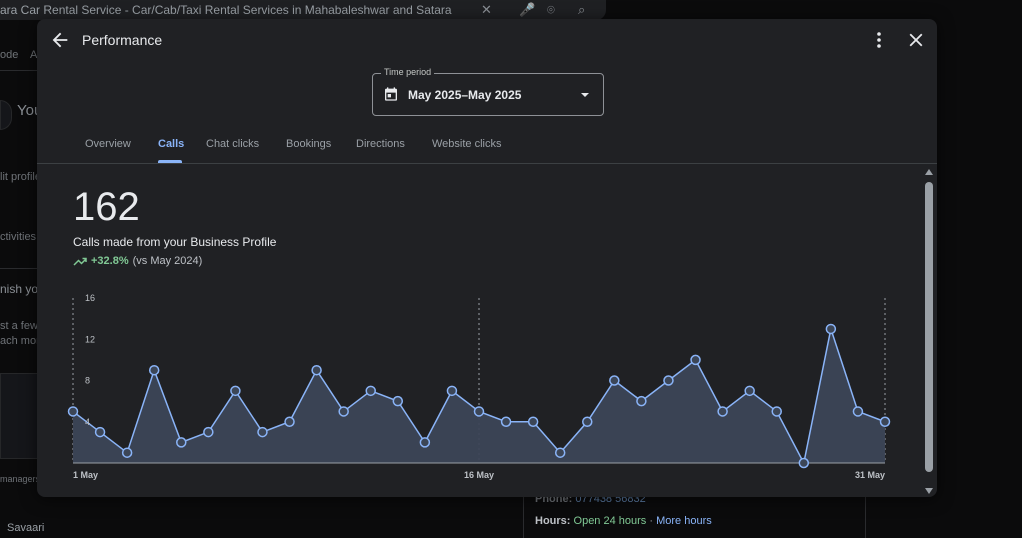 This screenshot has height=538, width=1022. What do you see at coordinates (80, 261) in the screenshot?
I see `trending-up-icon` at bounding box center [80, 261].